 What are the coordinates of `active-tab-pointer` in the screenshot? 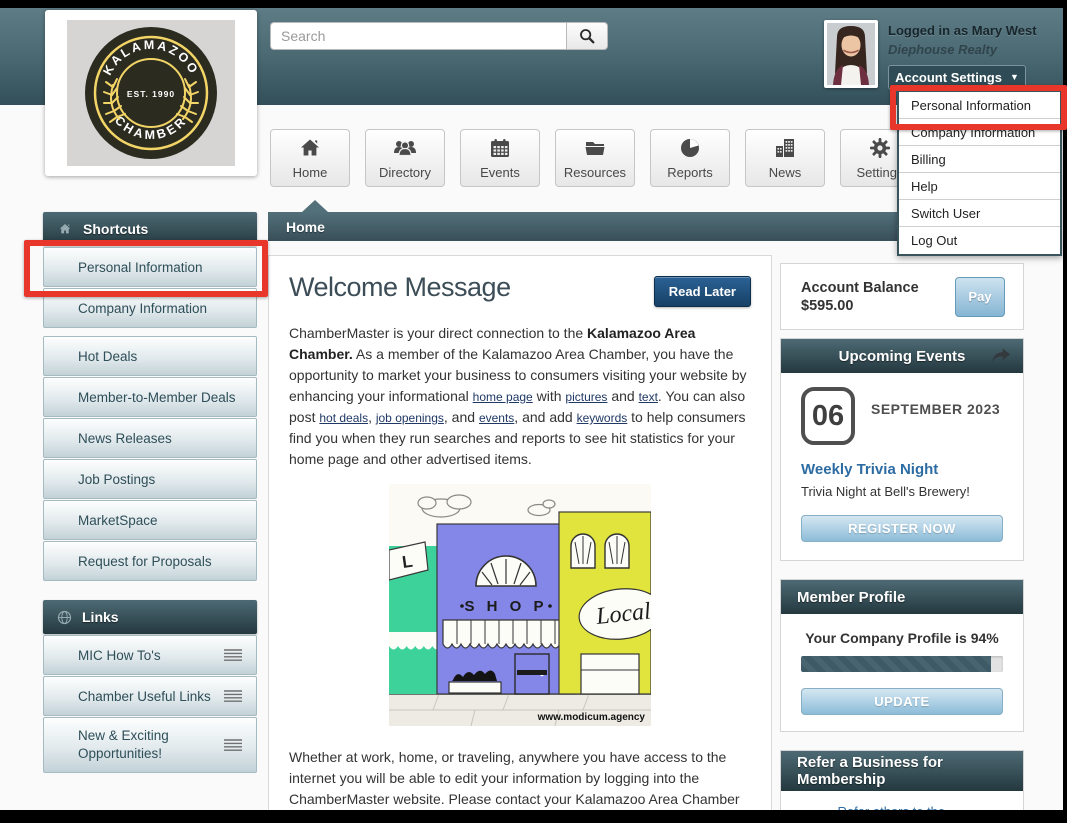 It's located at (315, 206).